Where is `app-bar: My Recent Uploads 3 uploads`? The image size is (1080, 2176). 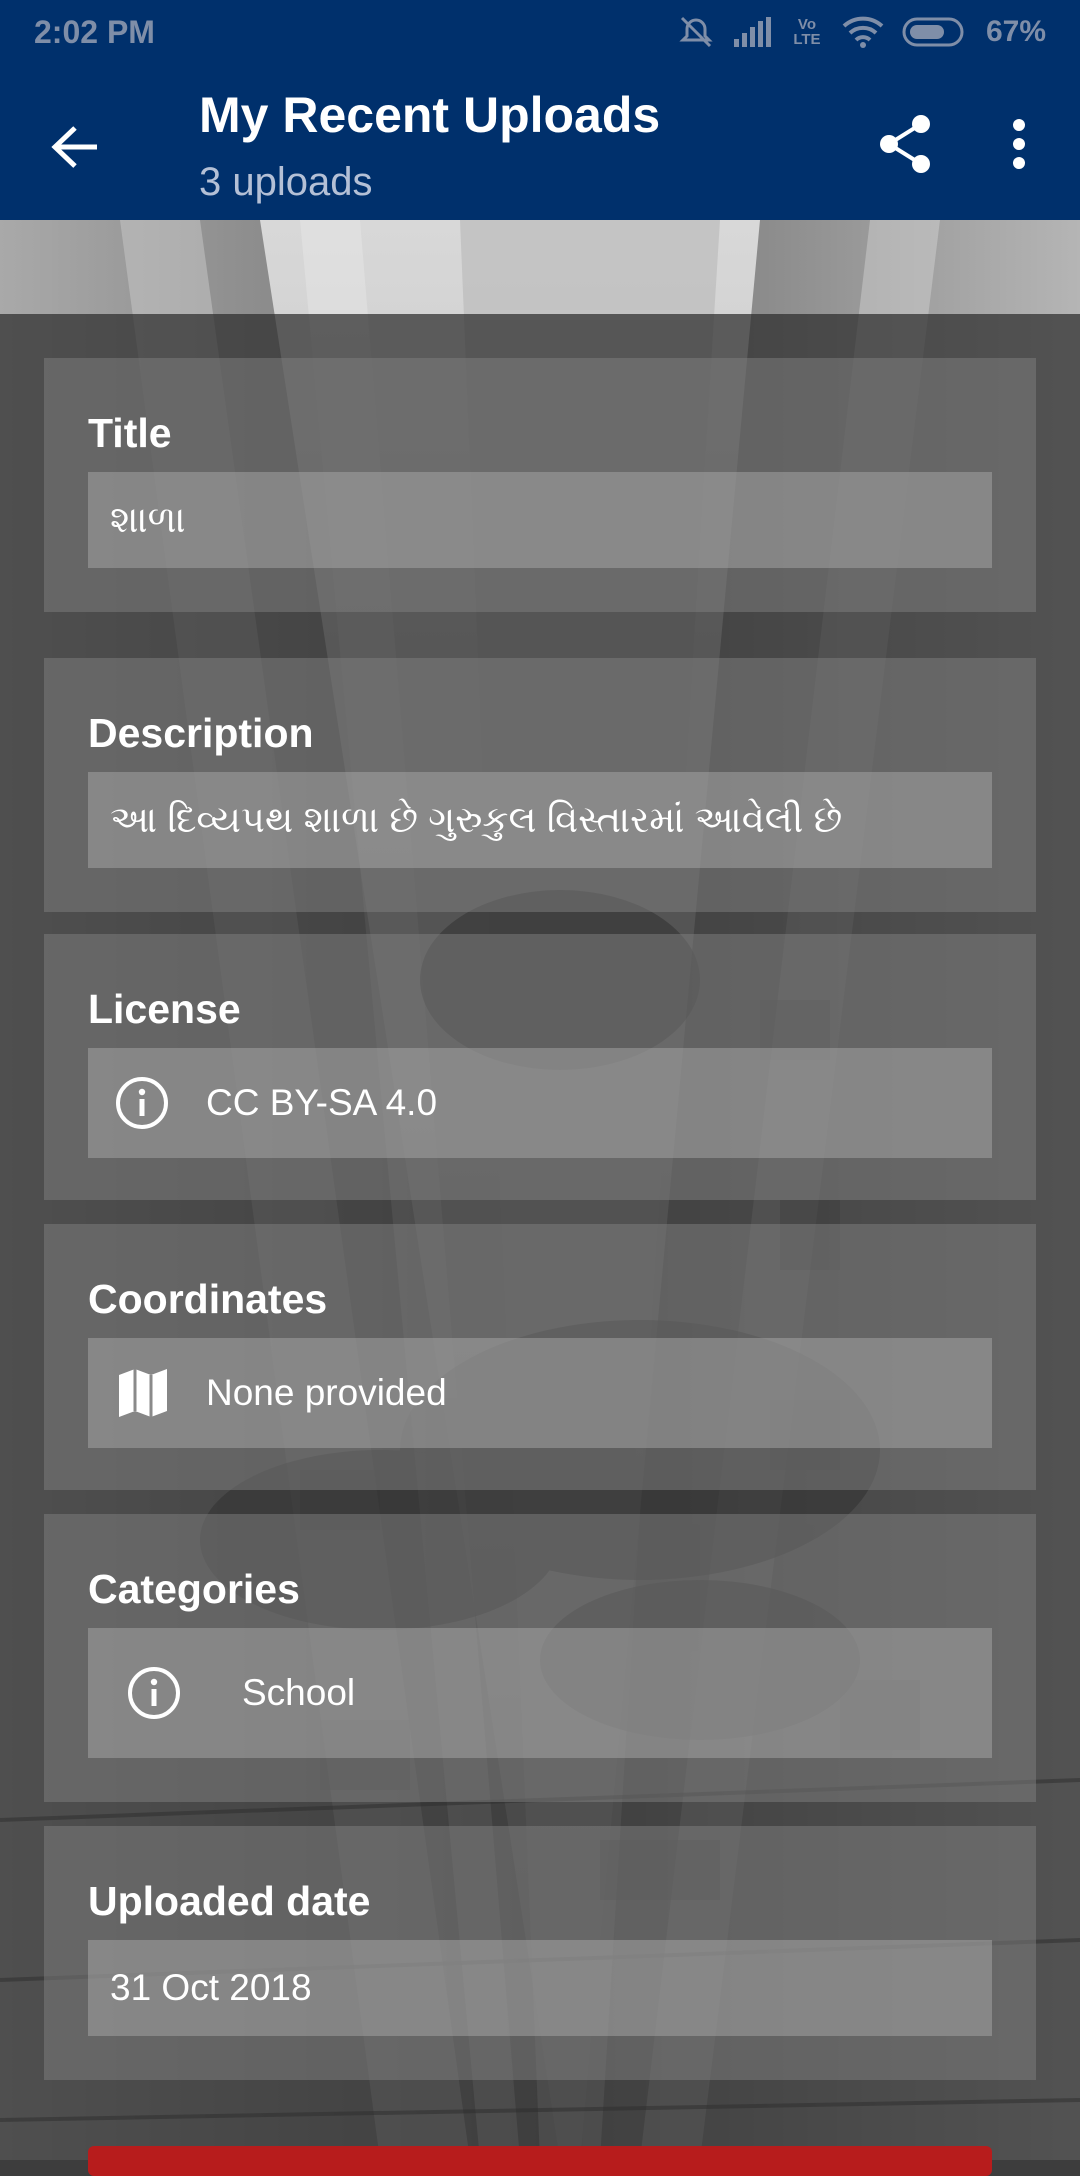
app-bar: My Recent Uploads 3 uploads is located at coordinates (540, 143).